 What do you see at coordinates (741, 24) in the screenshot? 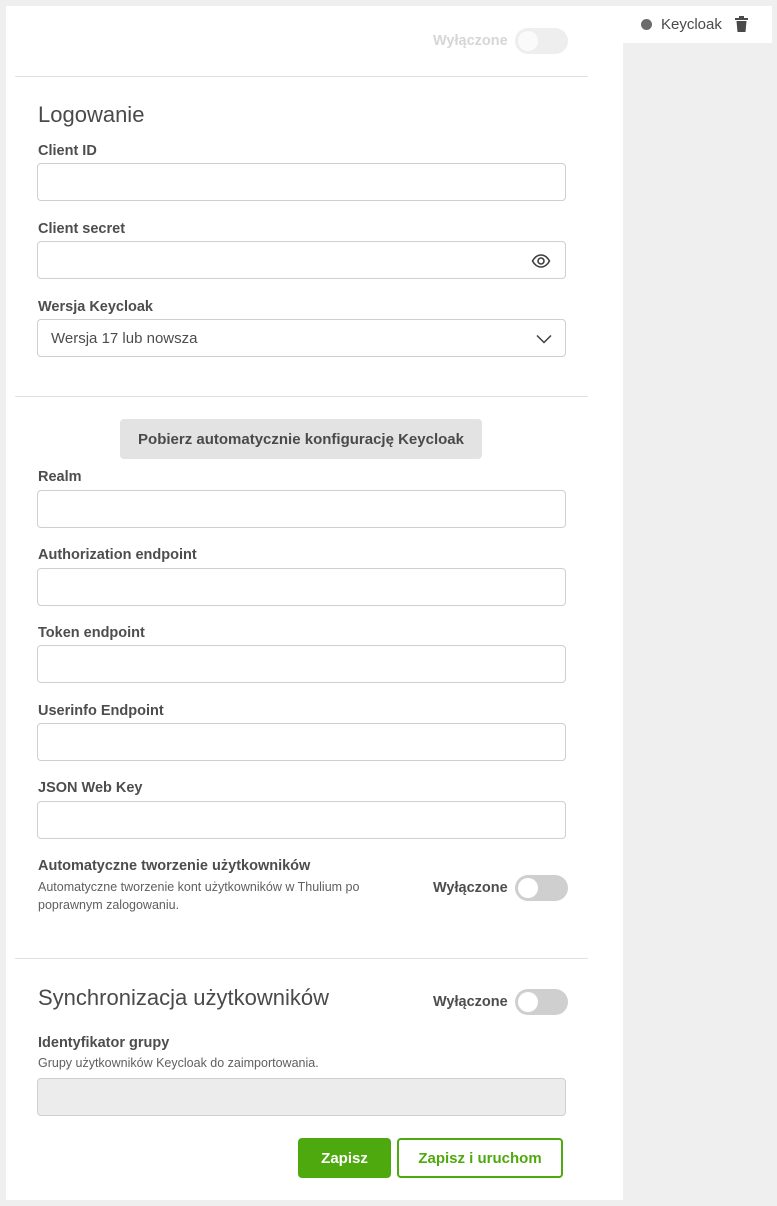
I see `trash-icon` at bounding box center [741, 24].